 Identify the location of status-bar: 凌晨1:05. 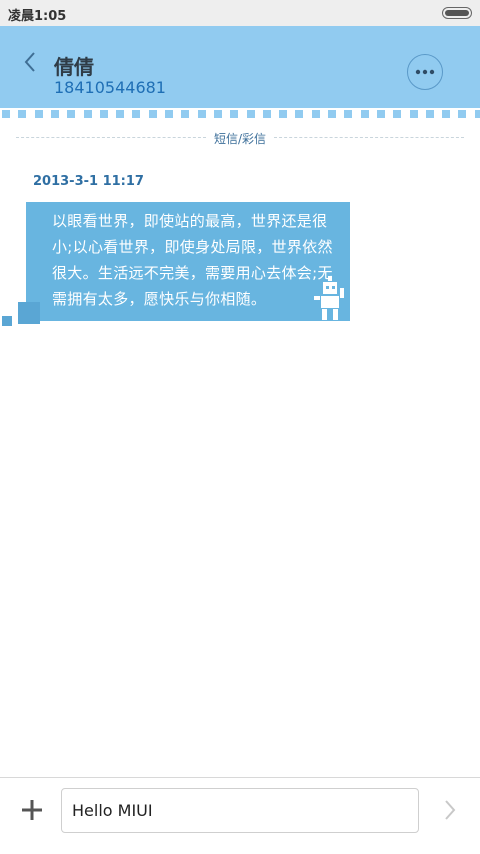
(240, 13).